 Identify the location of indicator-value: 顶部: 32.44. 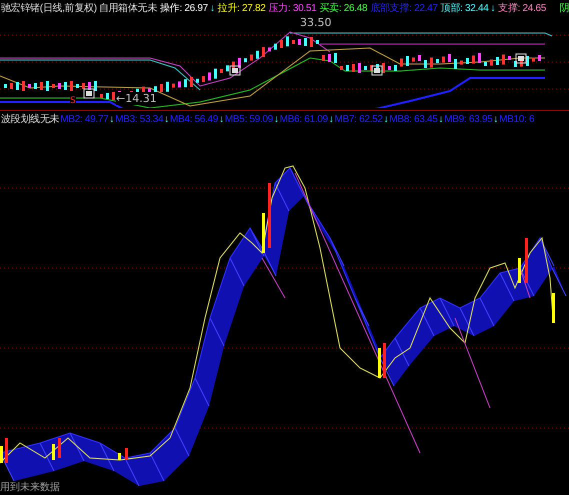
(464, 8).